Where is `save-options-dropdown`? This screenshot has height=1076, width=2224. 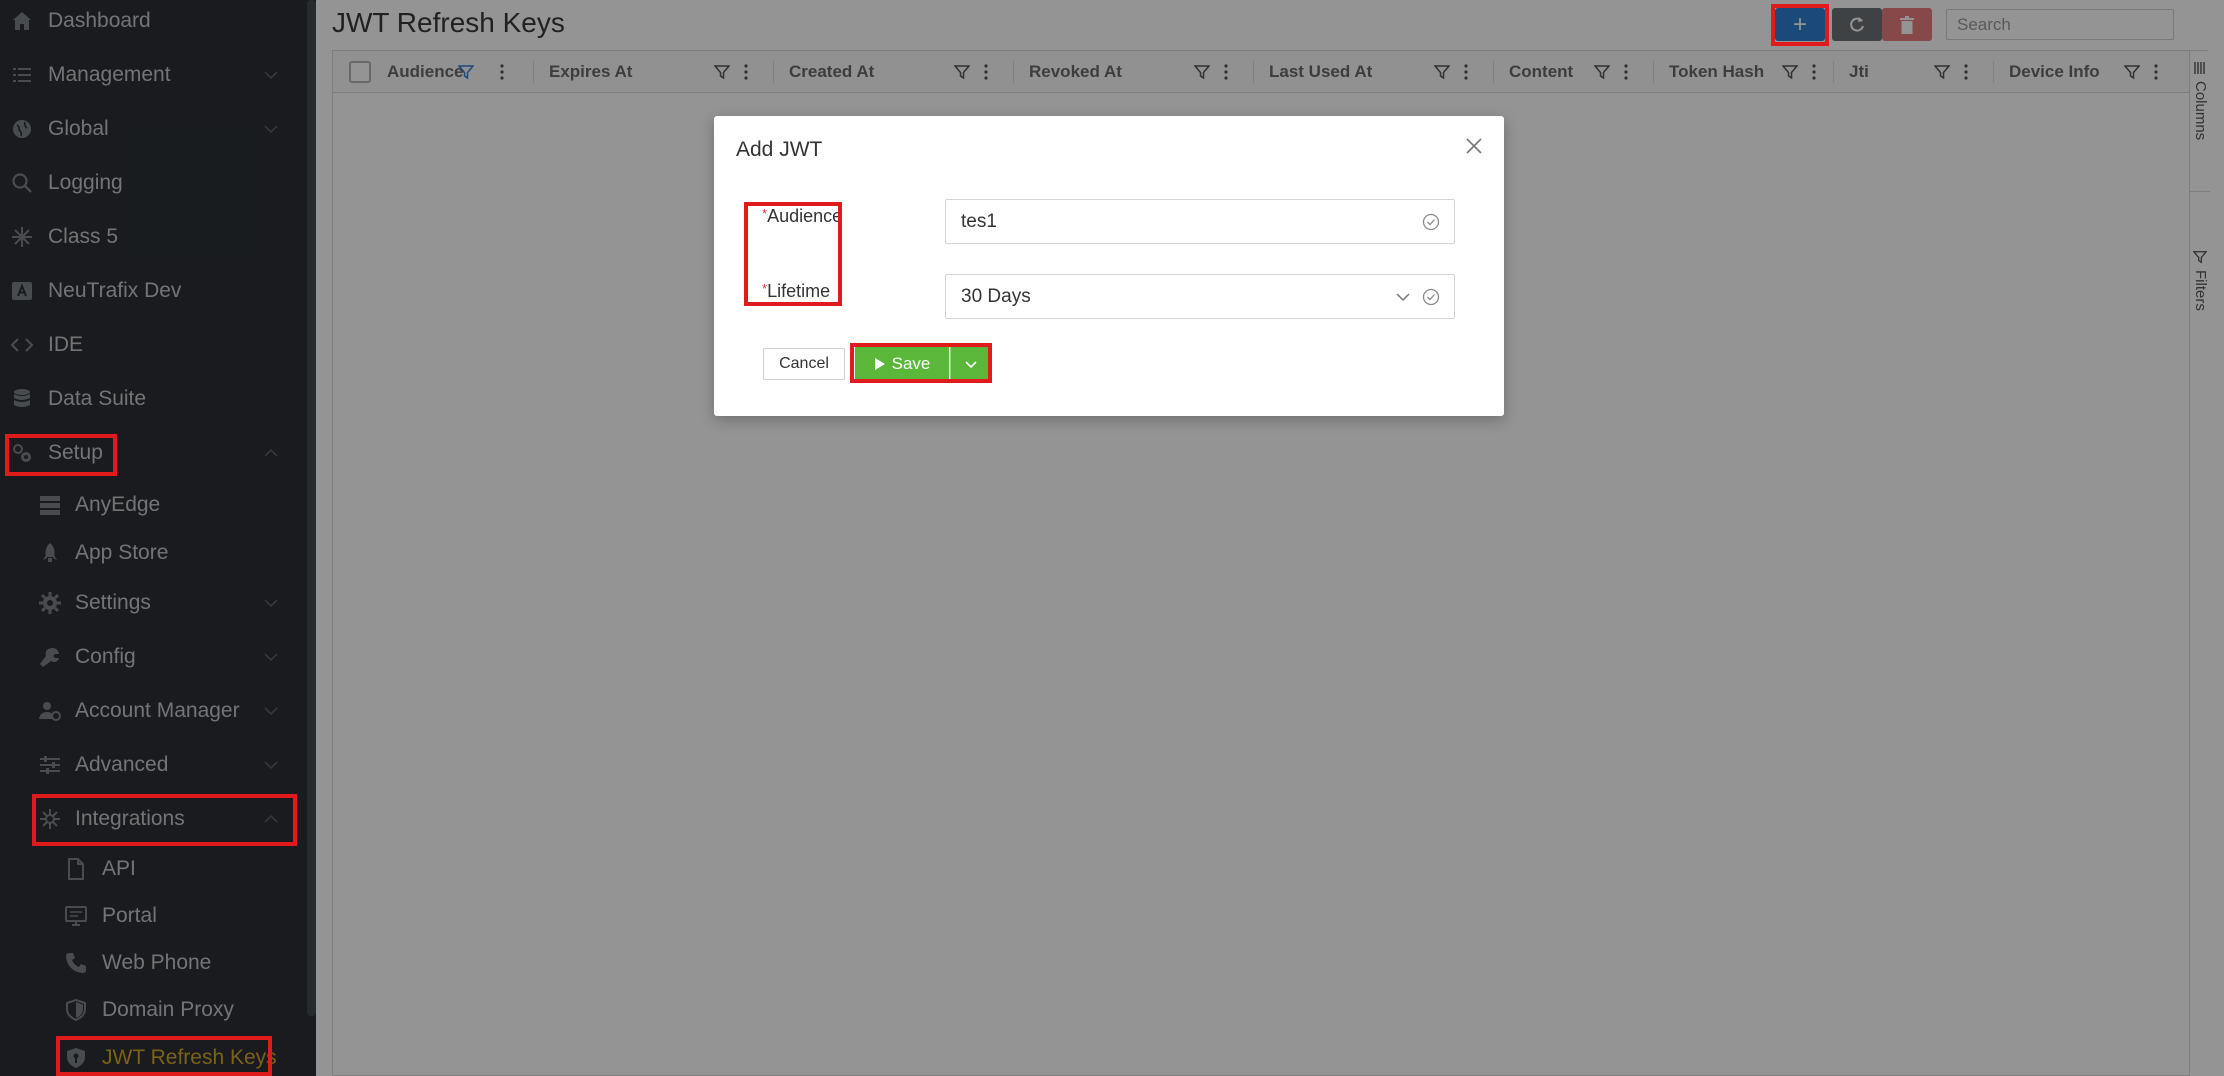
save-options-dropdown is located at coordinates (970, 363).